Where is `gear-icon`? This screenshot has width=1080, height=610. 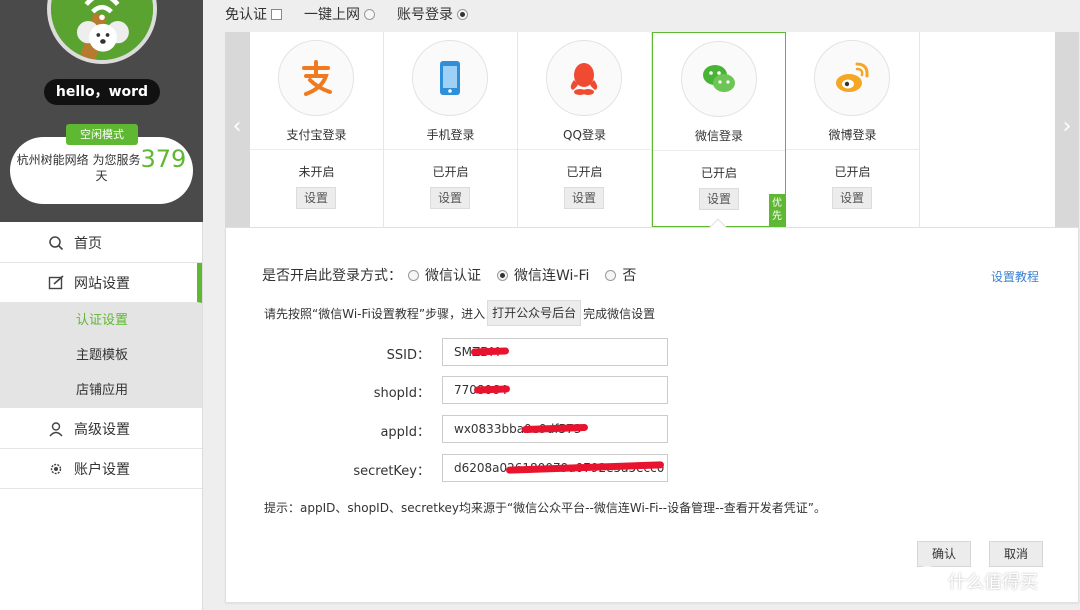 gear-icon is located at coordinates (56, 469).